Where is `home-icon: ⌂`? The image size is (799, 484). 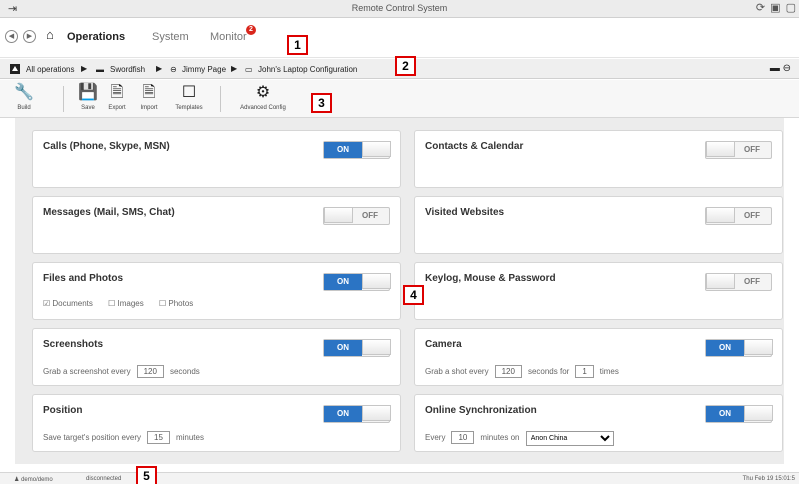 home-icon: ⌂ is located at coordinates (50, 34).